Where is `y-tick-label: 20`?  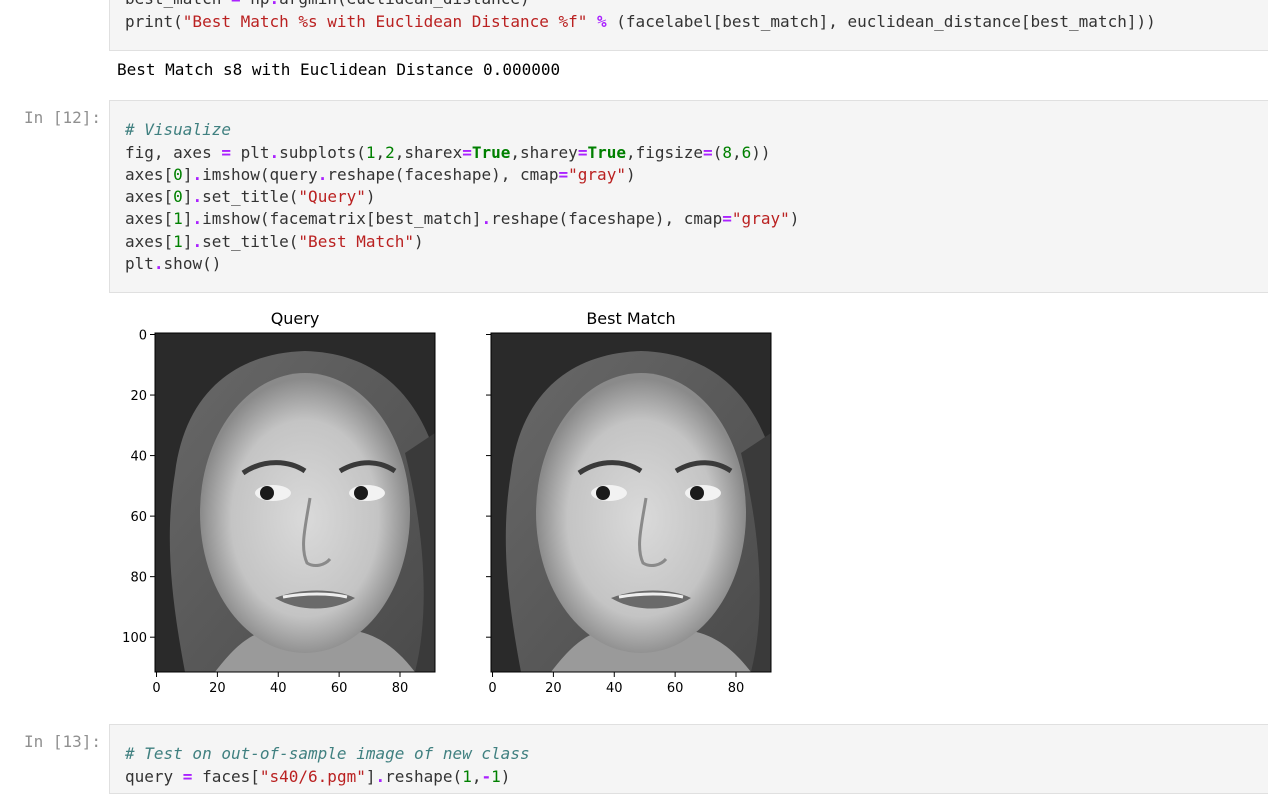 y-tick-label: 20 is located at coordinates (138, 396).